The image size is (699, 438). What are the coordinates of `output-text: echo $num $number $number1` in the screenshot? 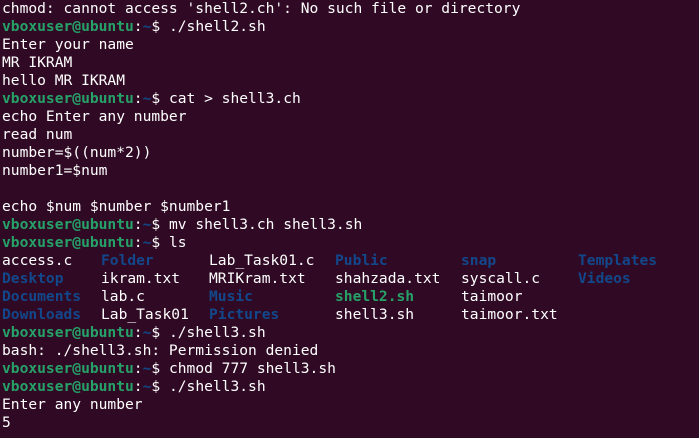 It's located at (116, 206).